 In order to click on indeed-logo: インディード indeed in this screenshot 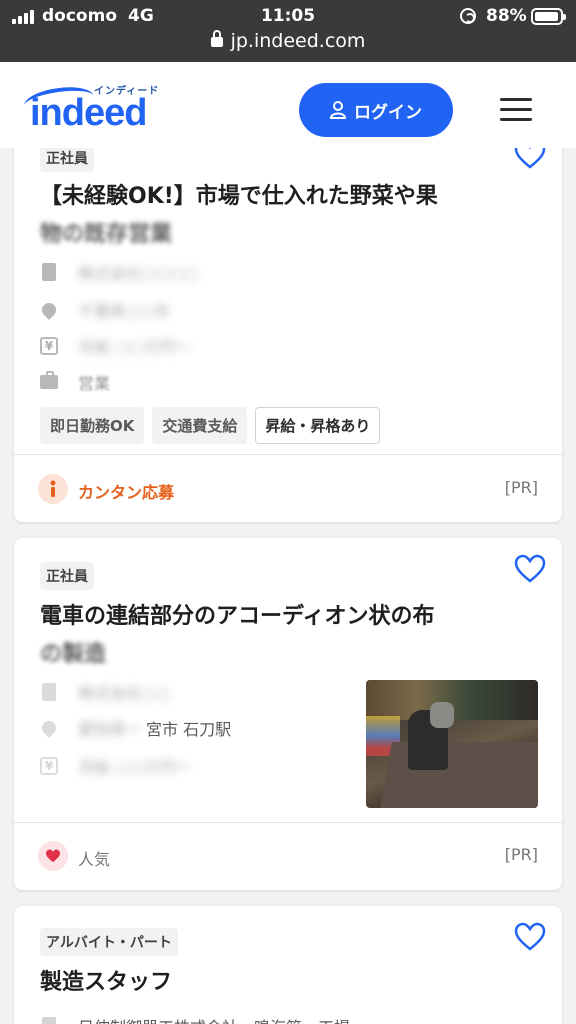, I will do `click(94, 106)`.